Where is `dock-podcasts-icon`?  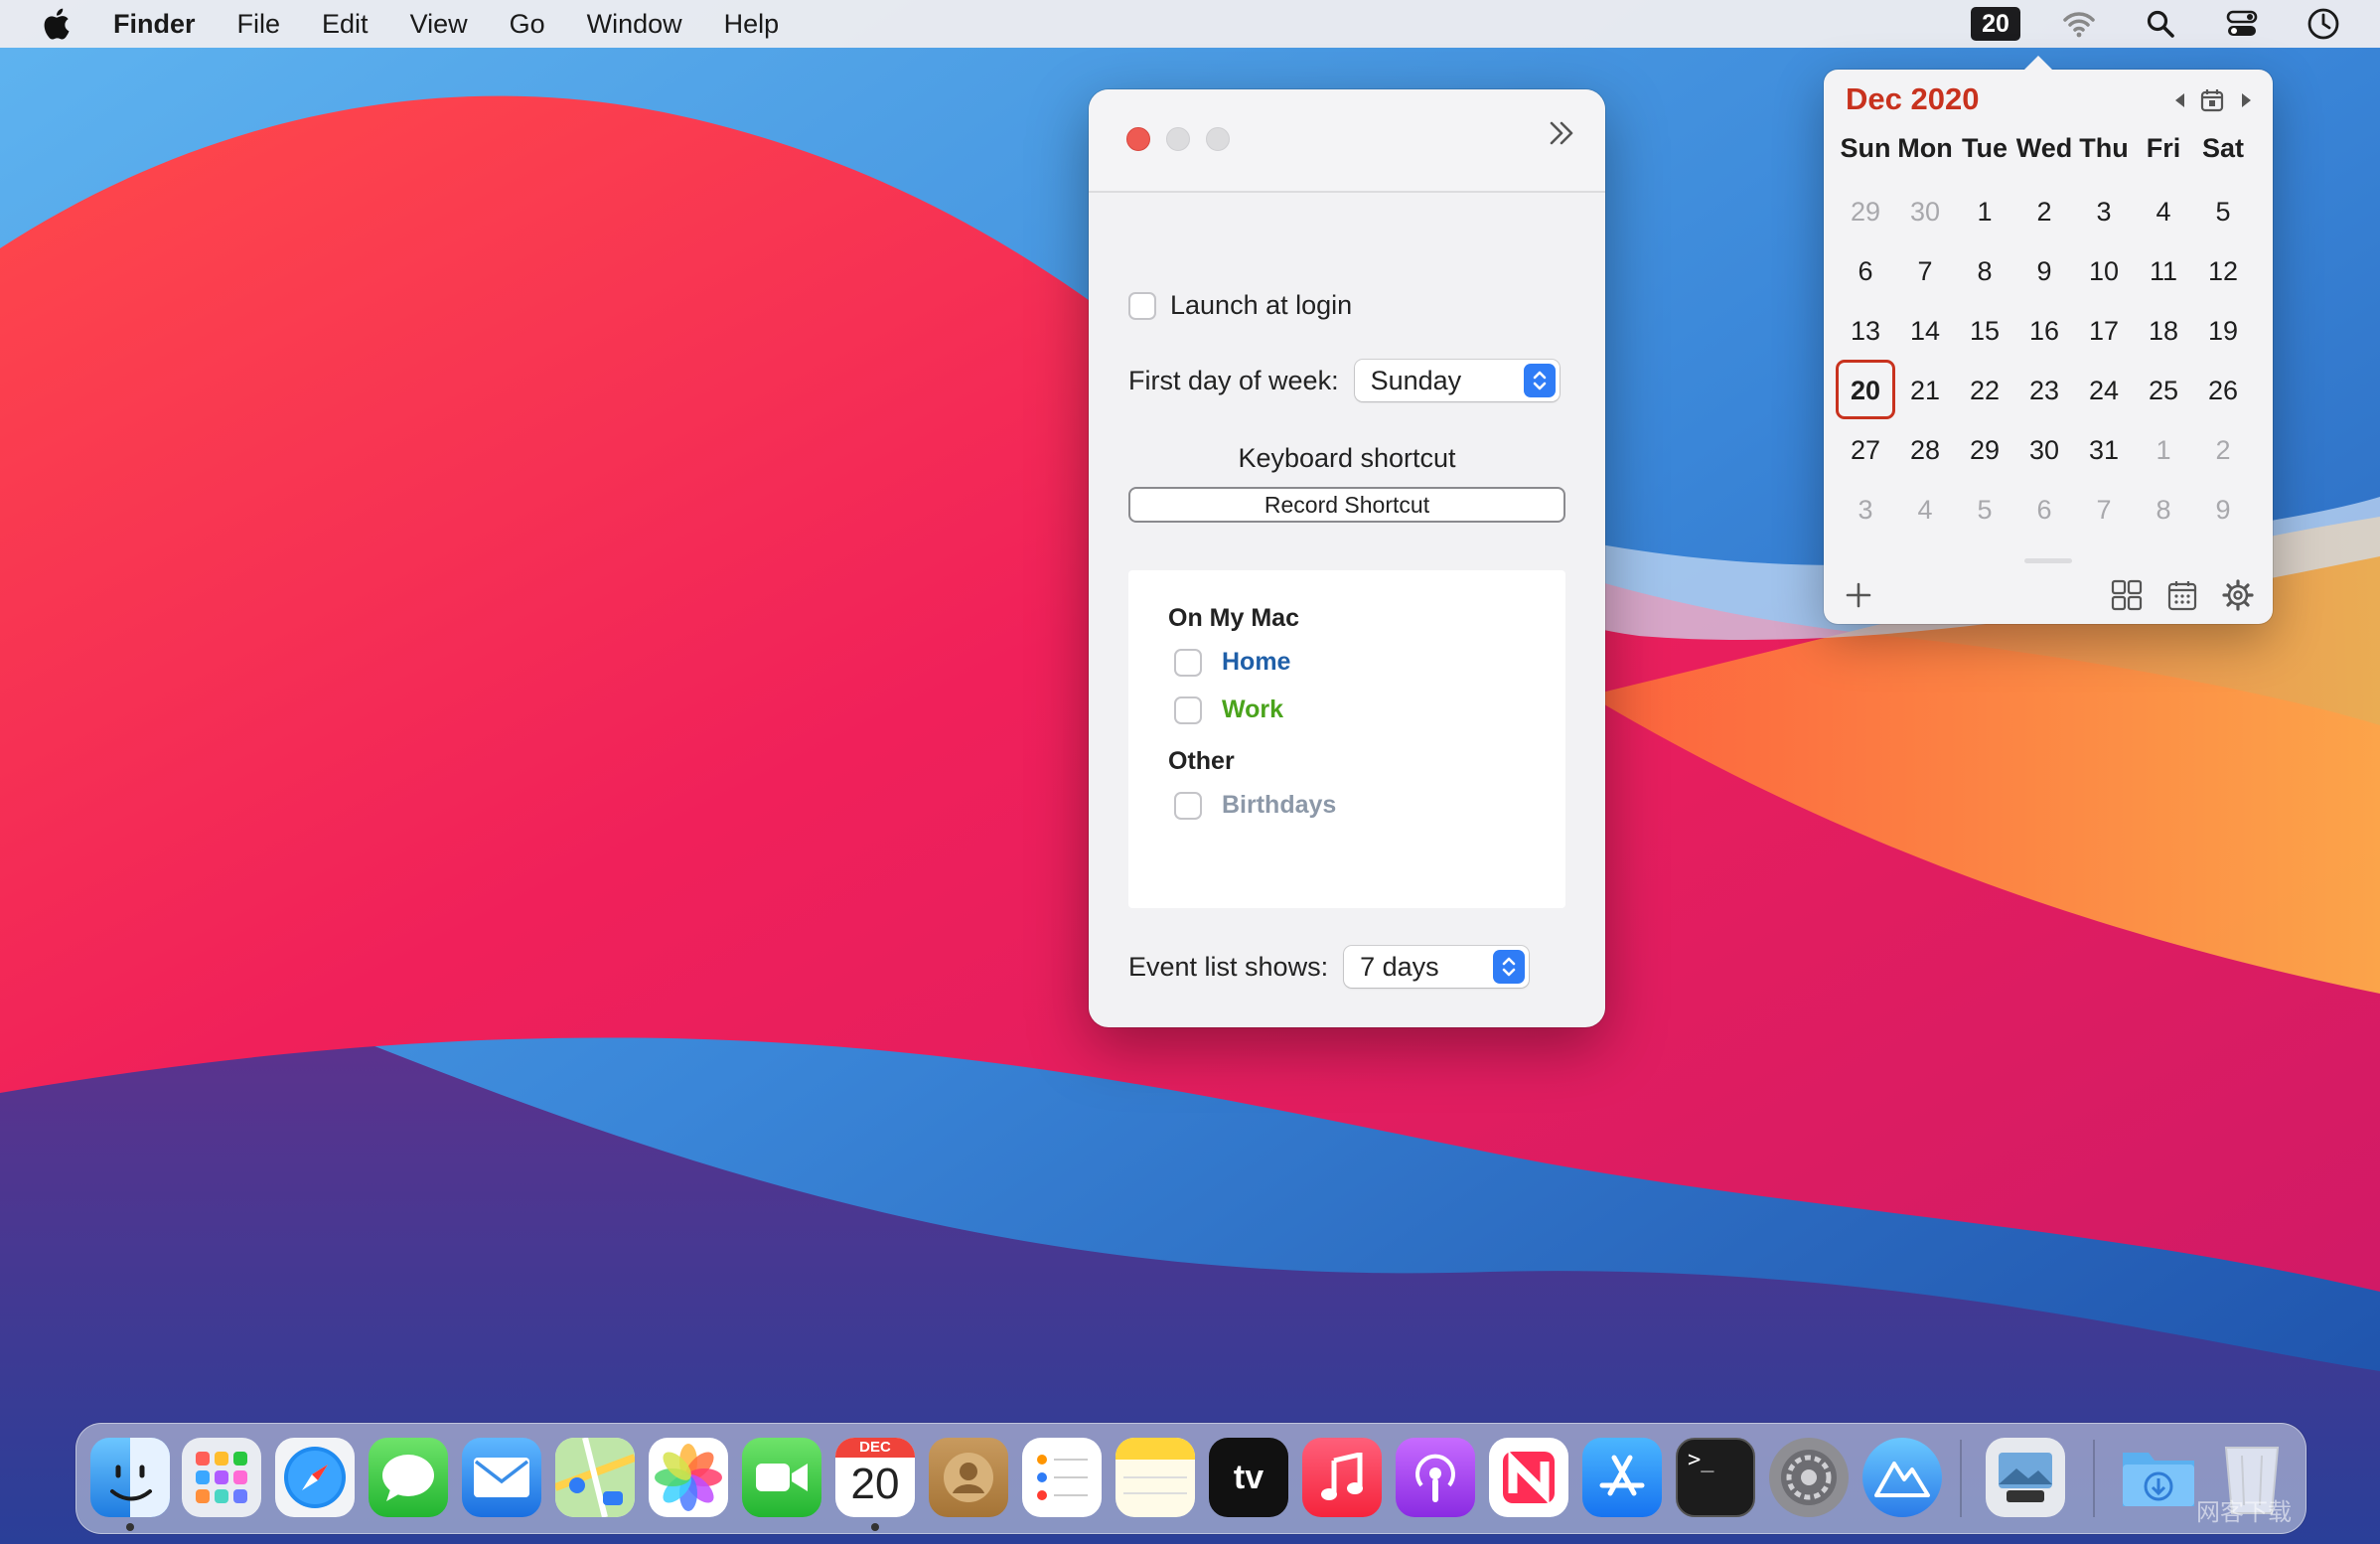 dock-podcasts-icon is located at coordinates (1435, 1477).